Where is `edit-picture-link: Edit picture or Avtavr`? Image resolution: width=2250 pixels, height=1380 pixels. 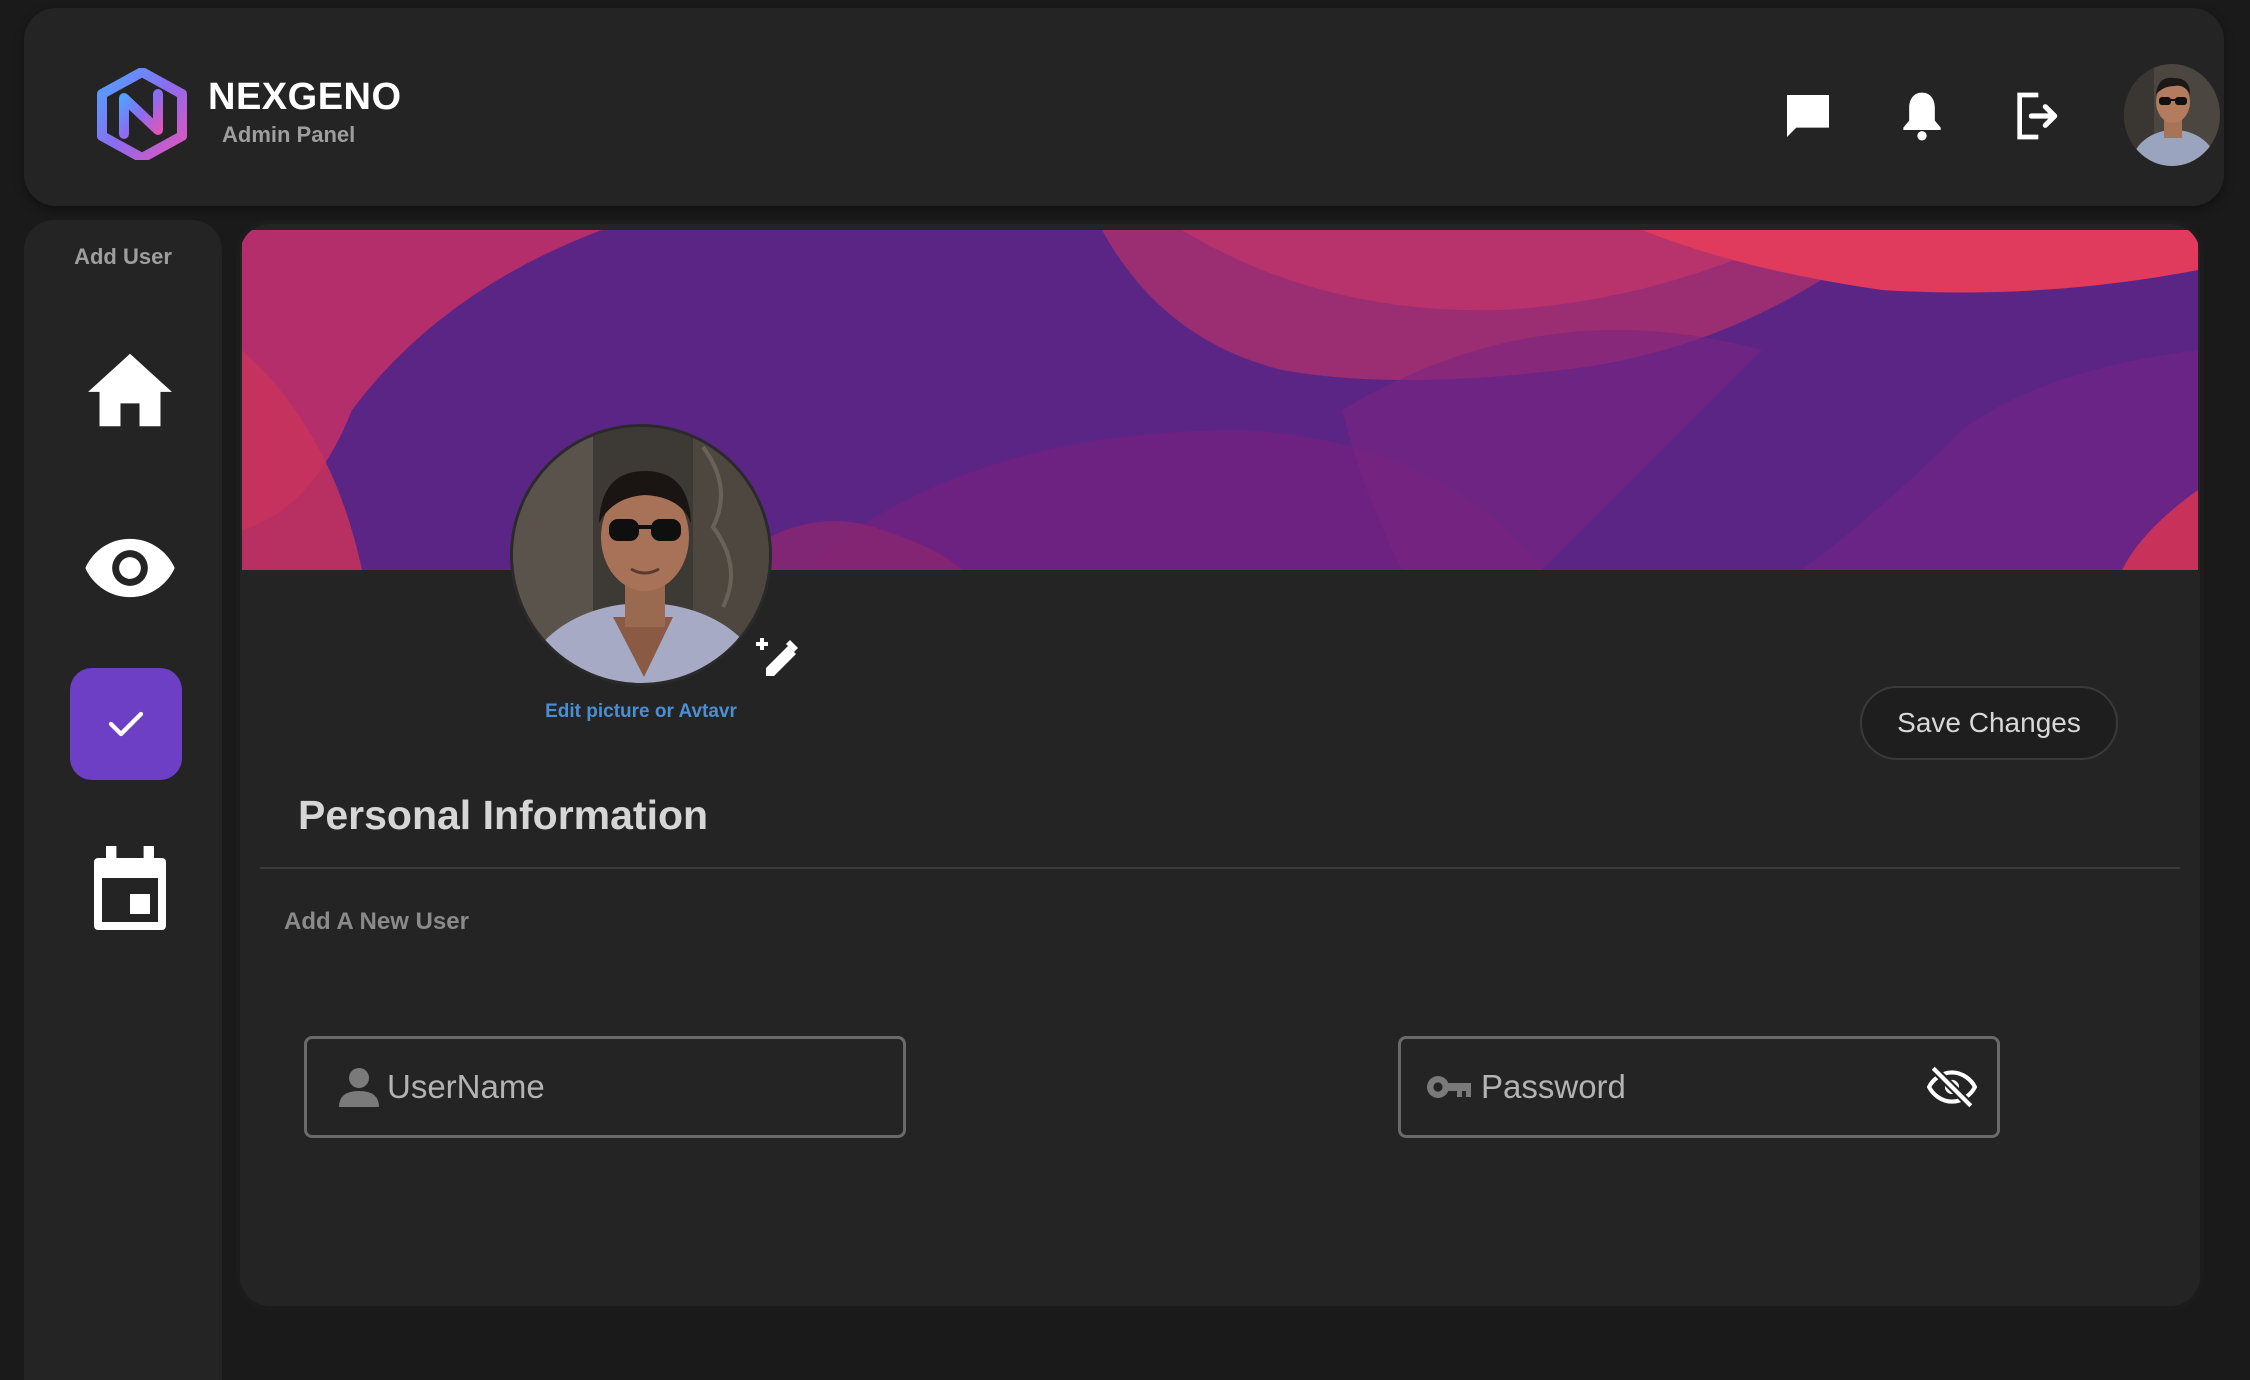
edit-picture-link: Edit picture or Avtavr is located at coordinates (641, 712).